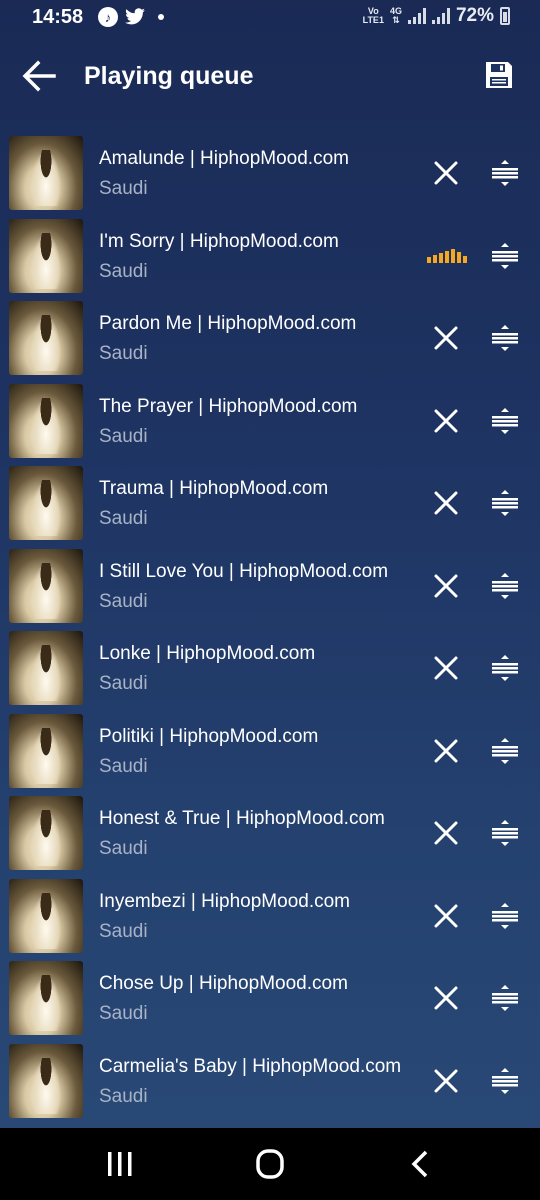 Image resolution: width=540 pixels, height=1200 pixels. I want to click on queue-item: Amalunde | HiphopMood.com Saudi, so click(270, 167).